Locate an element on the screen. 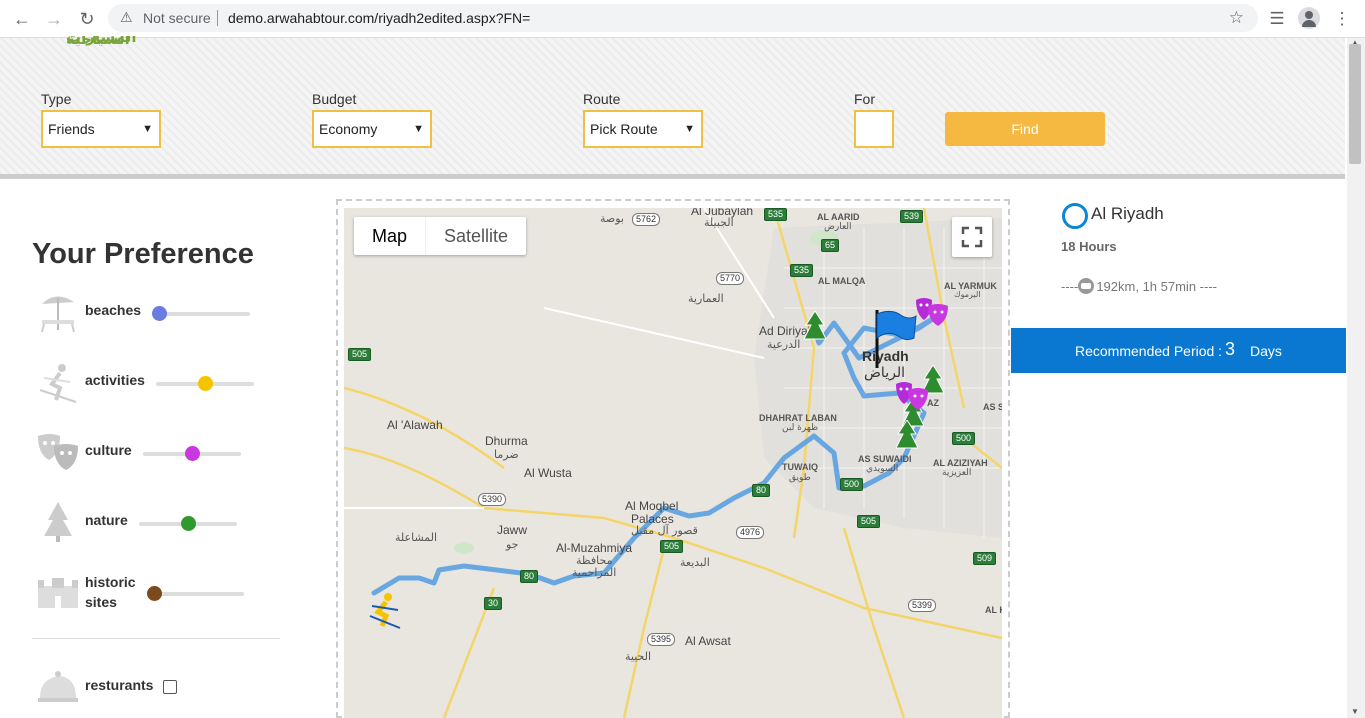 Image resolution: width=1365 pixels, height=718 pixels. map-label-wusta: Al Wusta is located at coordinates (548, 473).